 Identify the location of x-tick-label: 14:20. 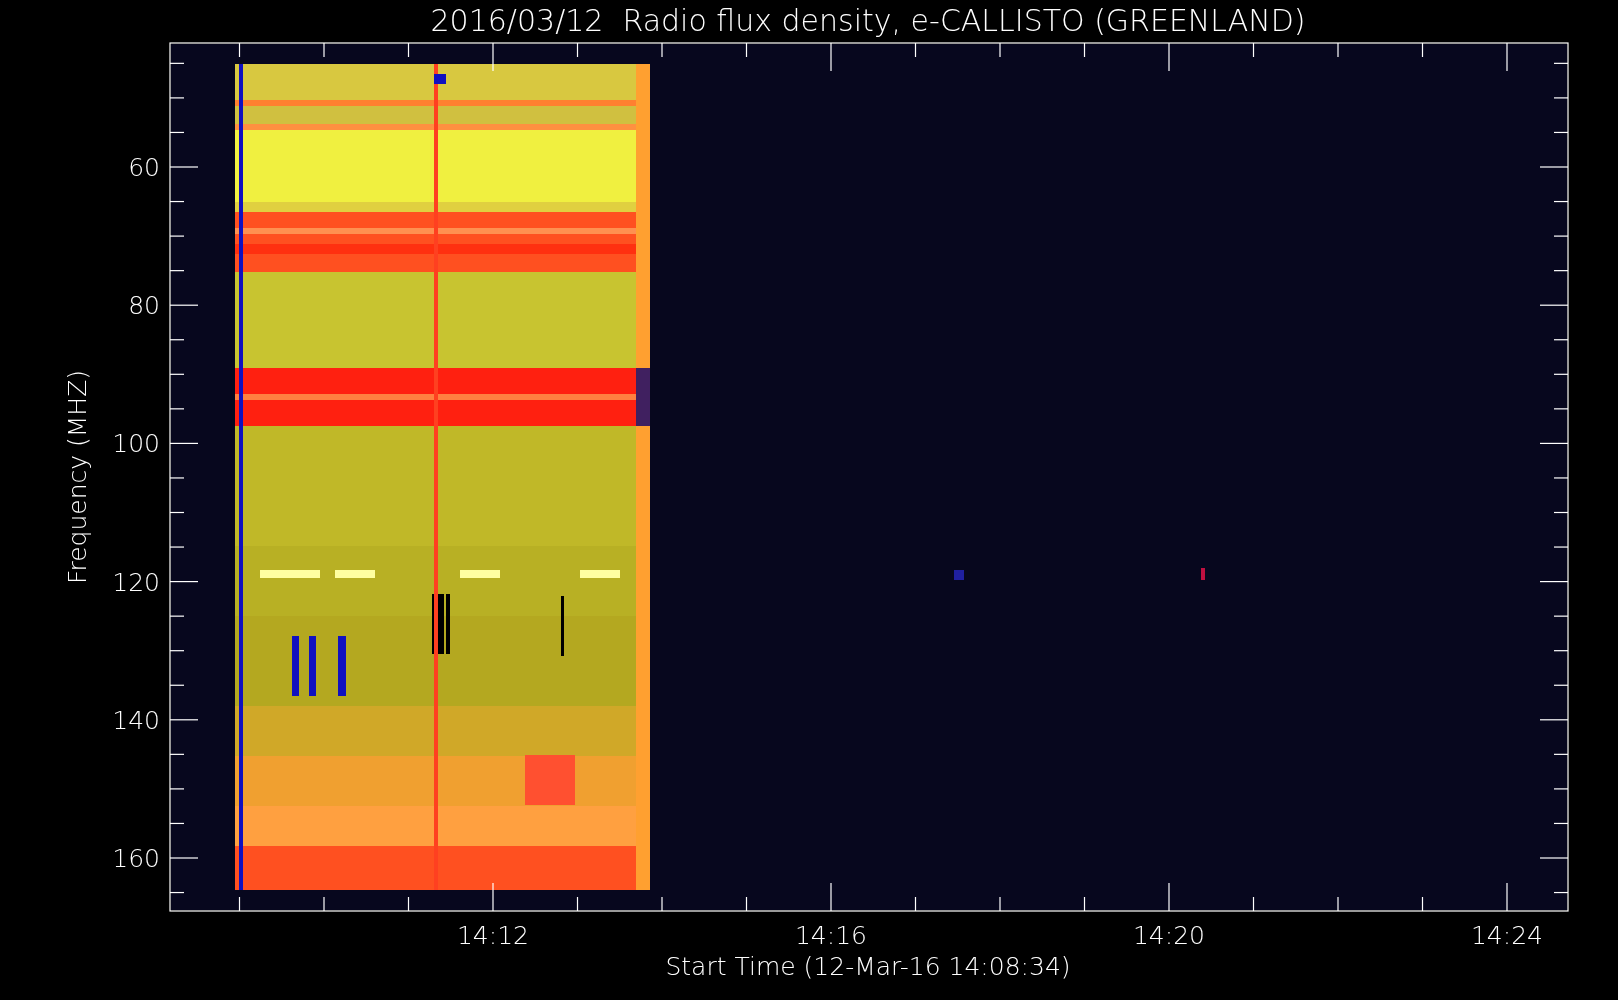
(1169, 935).